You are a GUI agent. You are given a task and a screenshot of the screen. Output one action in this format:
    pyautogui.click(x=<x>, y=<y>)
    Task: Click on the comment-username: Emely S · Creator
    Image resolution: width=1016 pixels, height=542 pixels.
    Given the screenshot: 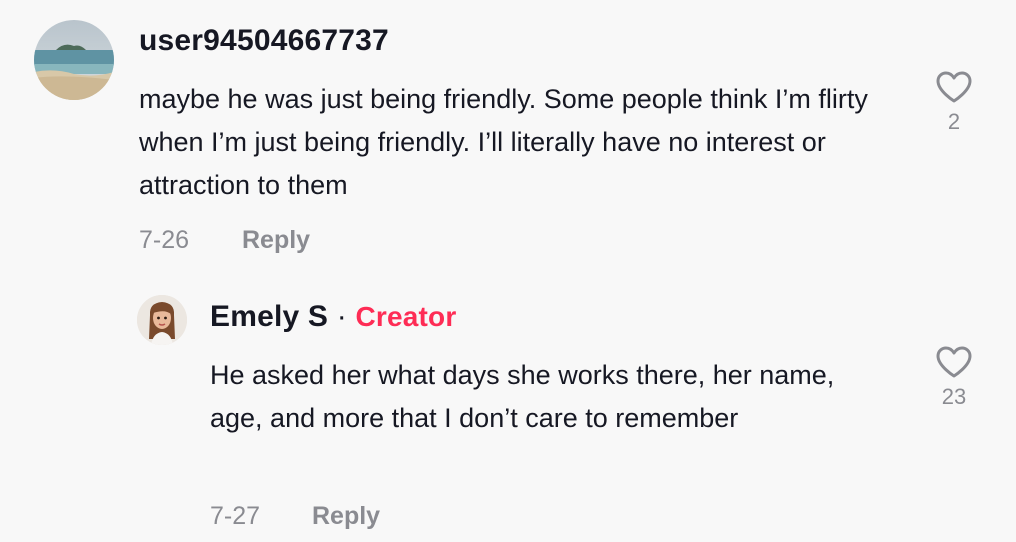 What is the action you would take?
    pyautogui.click(x=333, y=317)
    